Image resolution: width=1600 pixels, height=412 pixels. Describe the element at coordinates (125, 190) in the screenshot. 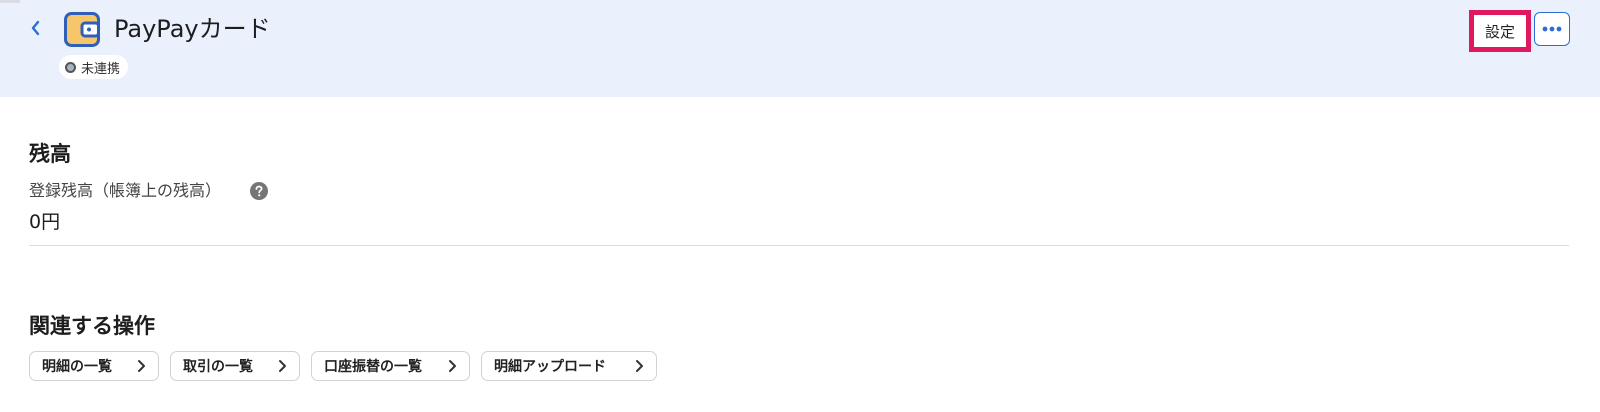

I see `balance-label: 登録残高（帳簿上の残高）` at that location.